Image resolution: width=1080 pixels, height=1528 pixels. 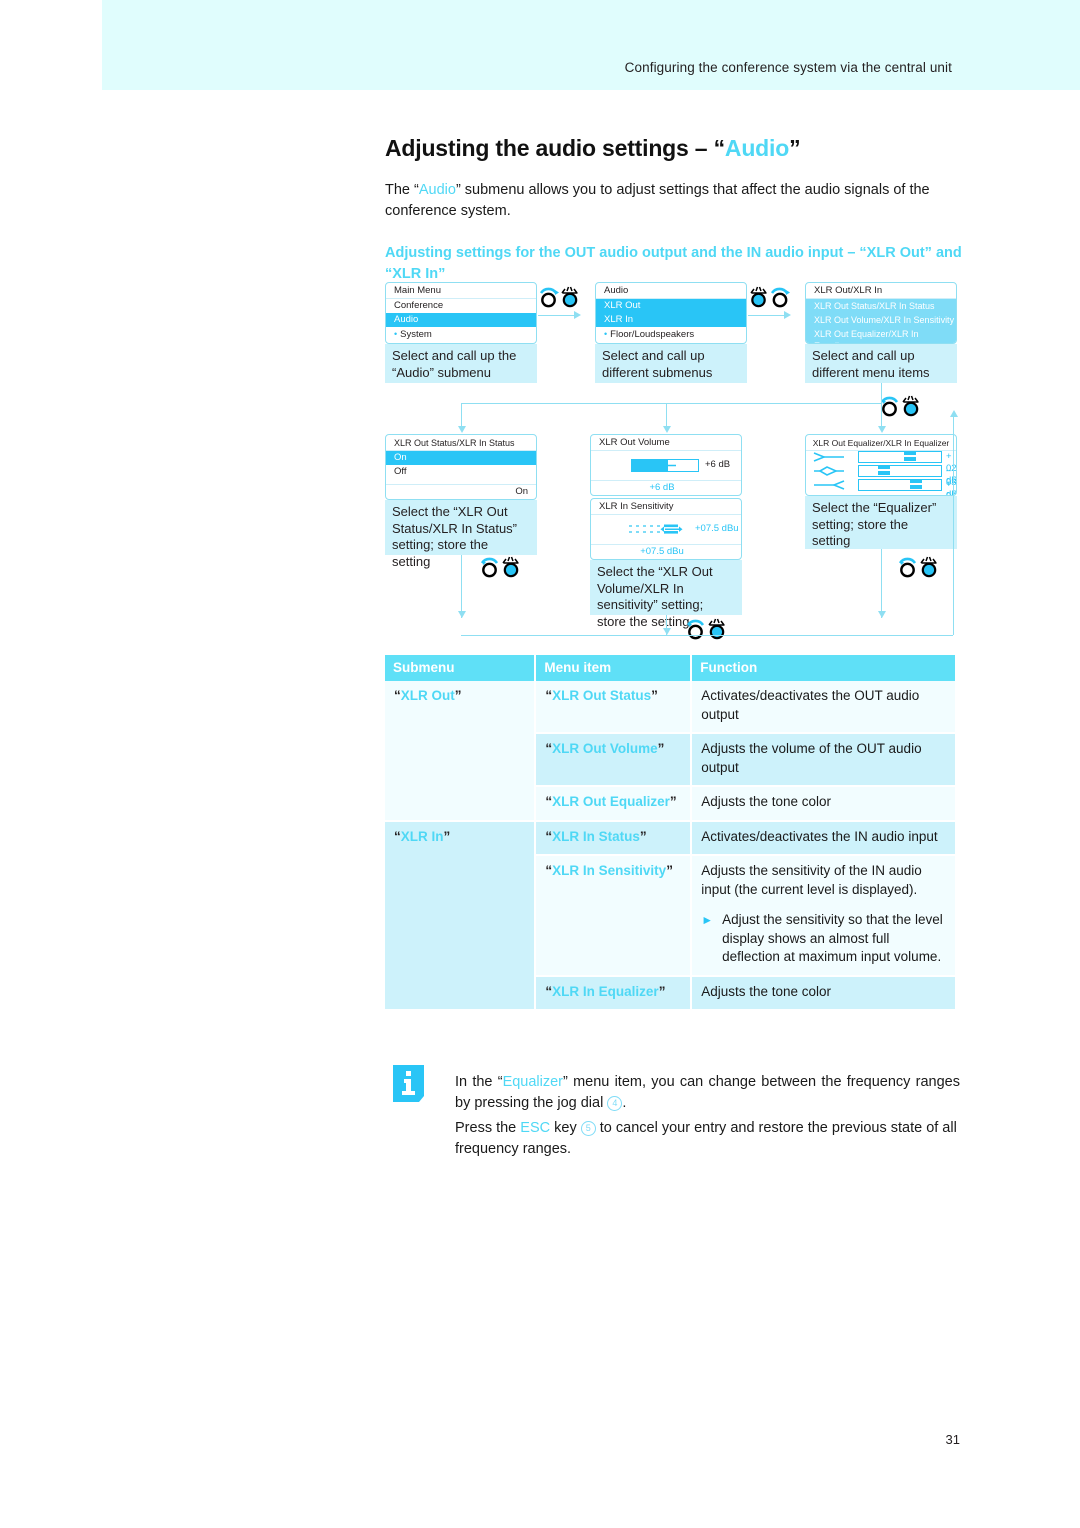 I want to click on screen-main-menu-row-conference: Conference, so click(x=461, y=306).